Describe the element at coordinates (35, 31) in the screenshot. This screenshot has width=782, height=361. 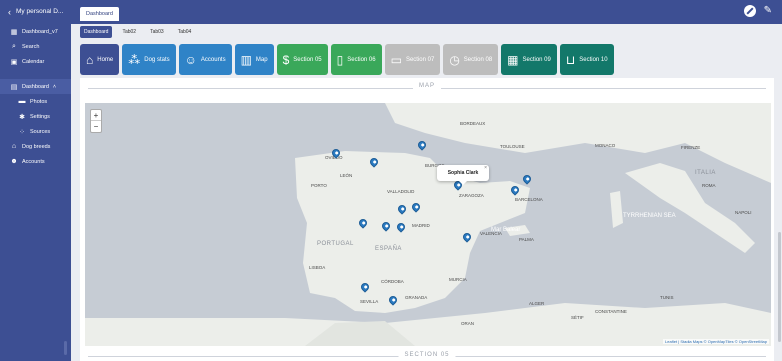
I see `sidebar-item-dashboard-v7: ▦ Dashboard_v7` at that location.